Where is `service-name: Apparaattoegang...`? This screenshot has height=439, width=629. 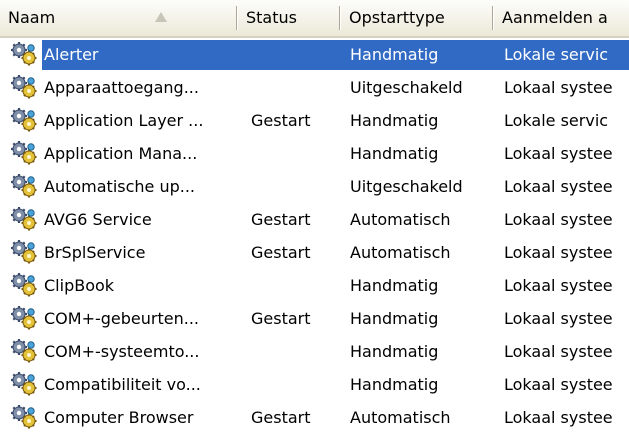
service-name: Apparaattoegang... is located at coordinates (121, 87).